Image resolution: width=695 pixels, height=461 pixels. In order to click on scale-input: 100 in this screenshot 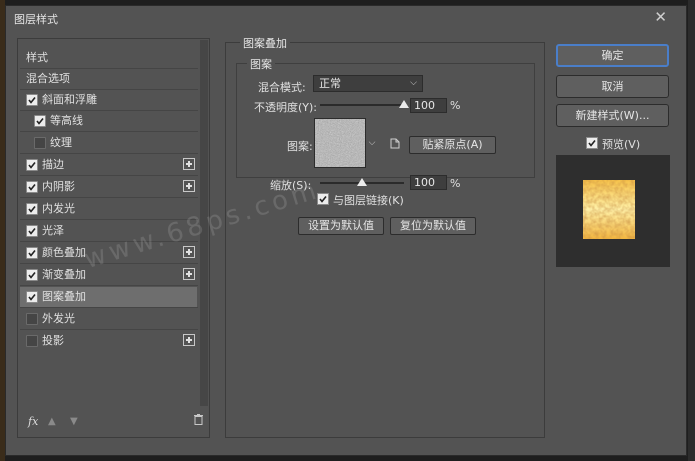, I will do `click(428, 182)`.